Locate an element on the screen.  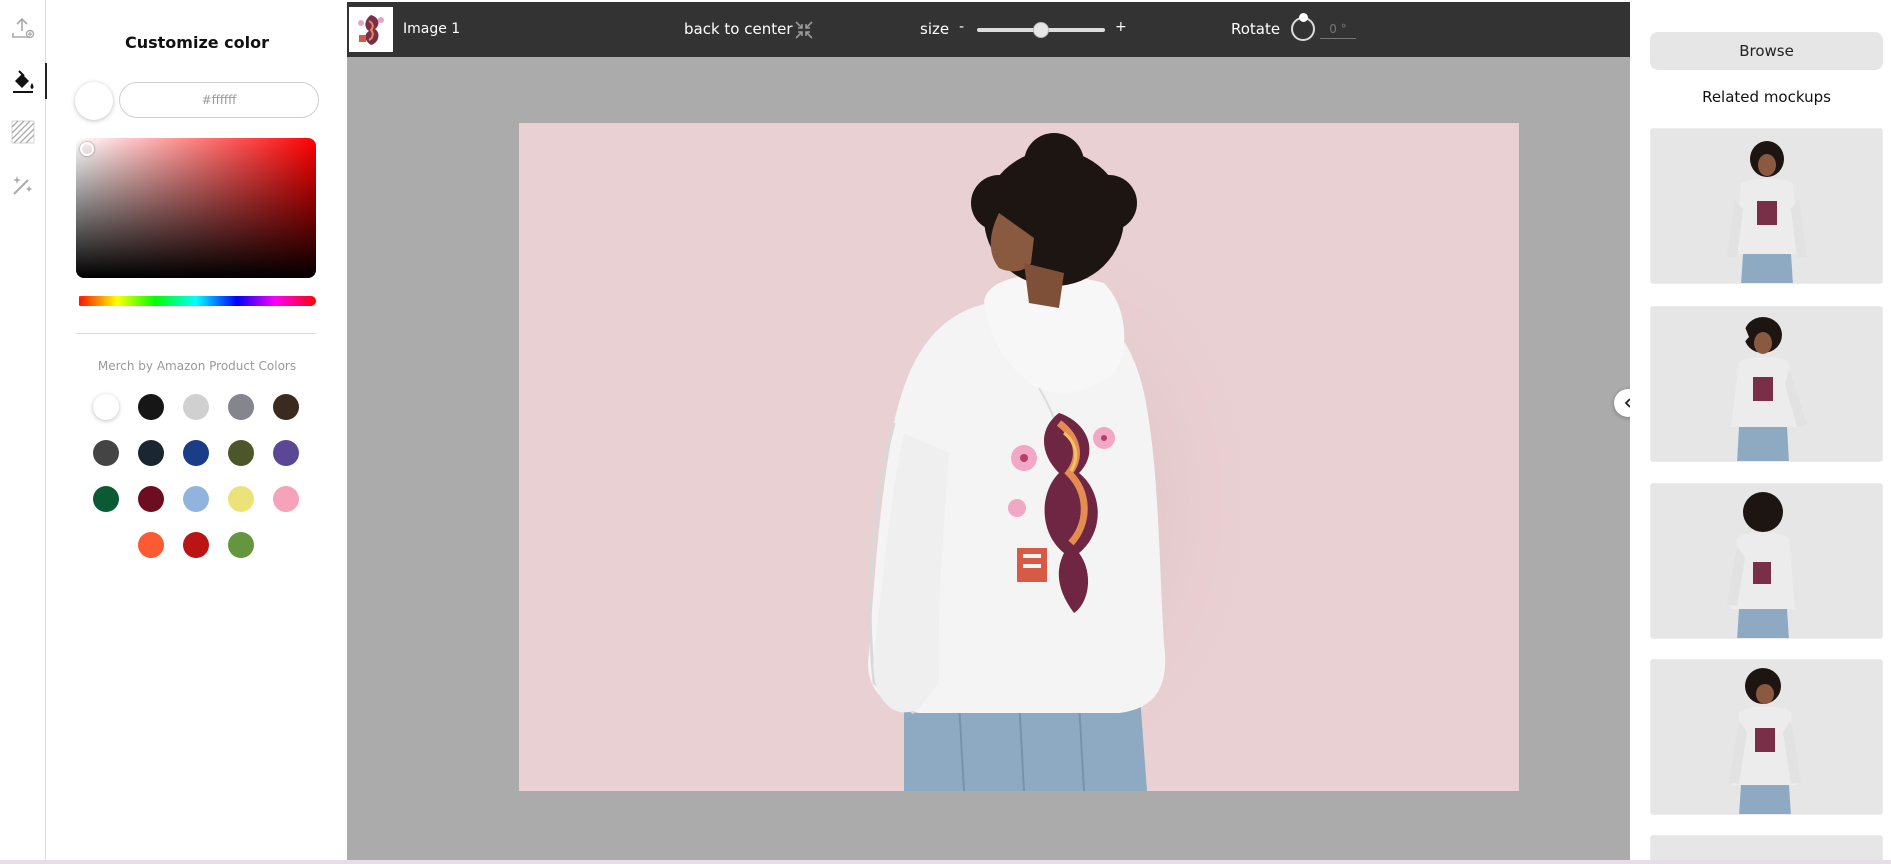
browse-button: Browse is located at coordinates (1766, 51).